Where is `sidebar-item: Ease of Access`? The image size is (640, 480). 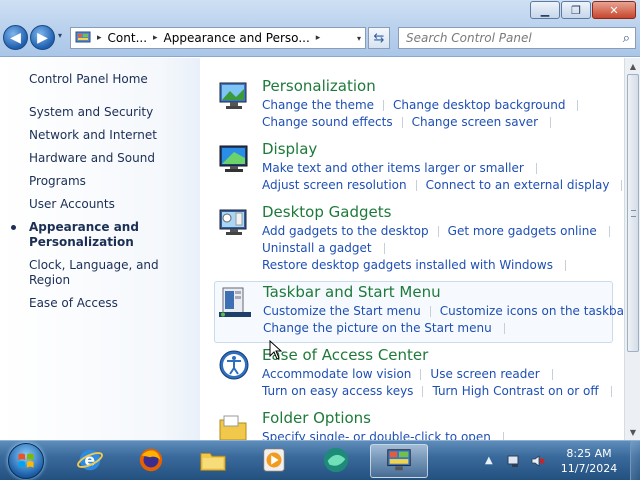
sidebar-item: Ease of Access is located at coordinates (114, 303).